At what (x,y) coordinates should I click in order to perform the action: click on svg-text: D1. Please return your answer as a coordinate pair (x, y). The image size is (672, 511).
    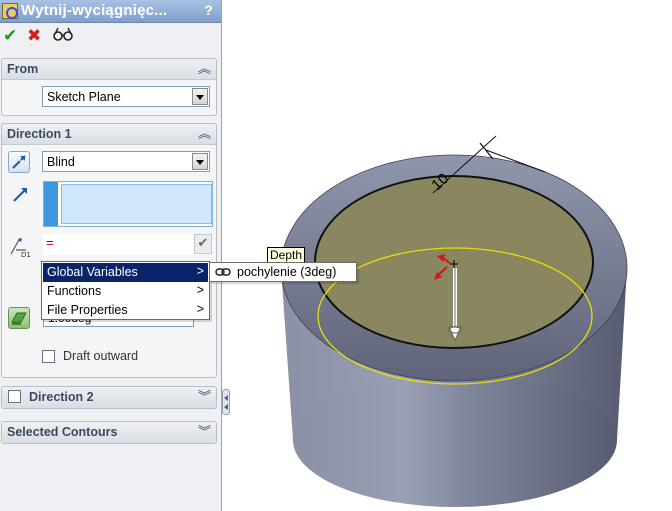
    Looking at the image, I should click on (26, 254).